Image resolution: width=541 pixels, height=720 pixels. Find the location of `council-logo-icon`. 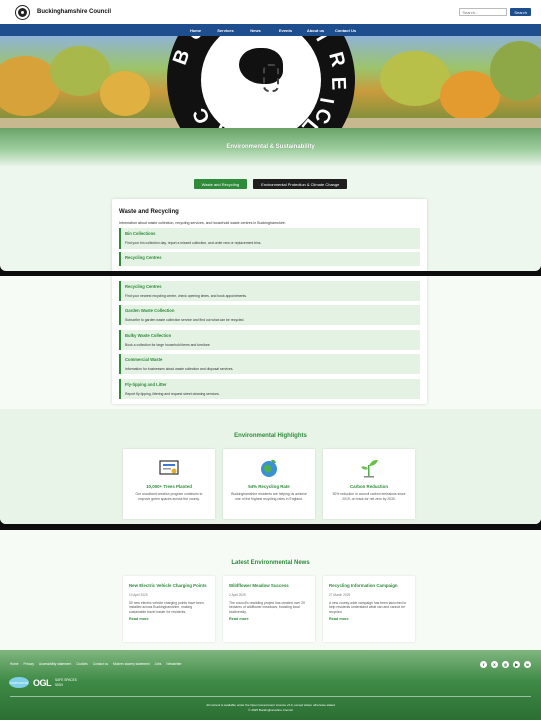

council-logo-icon is located at coordinates (22, 12).